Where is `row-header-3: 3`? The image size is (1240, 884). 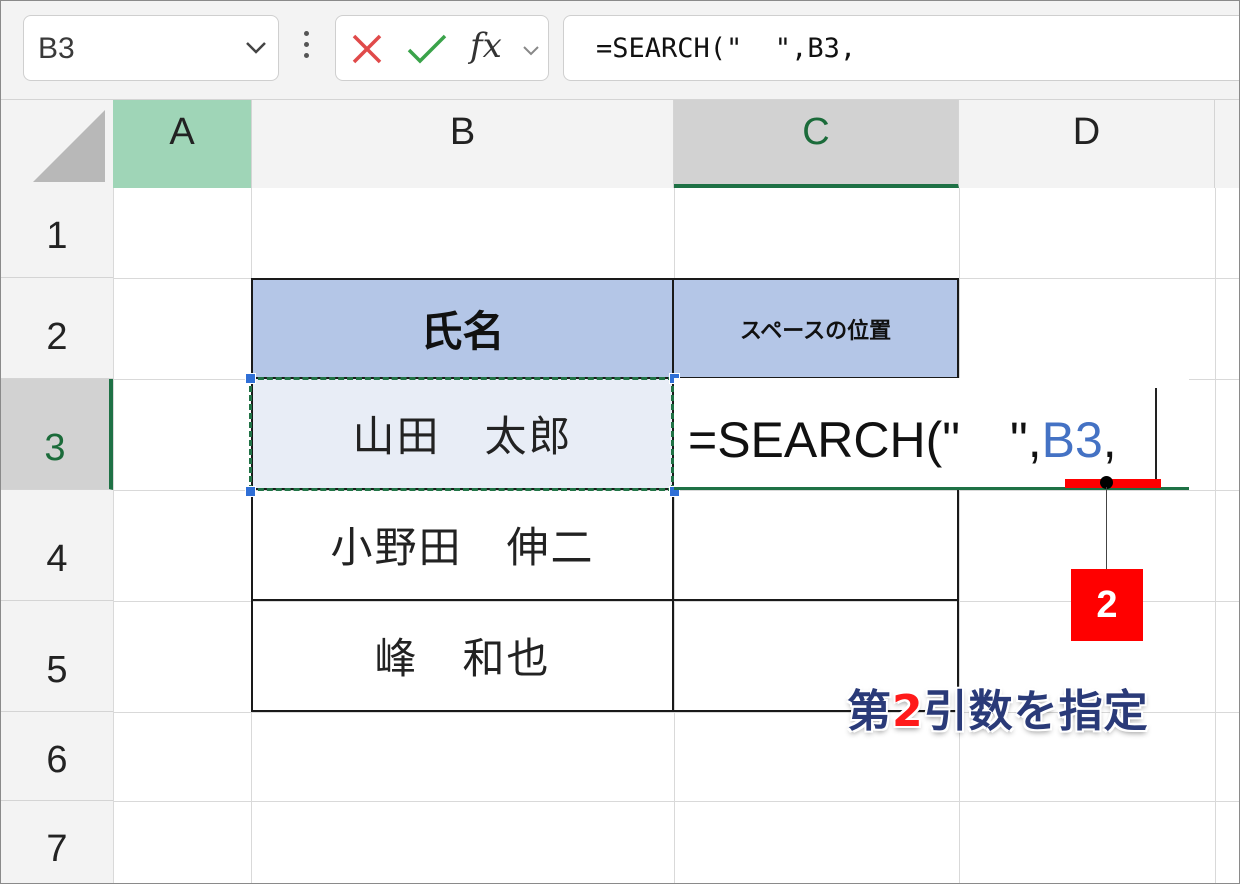
row-header-3: 3 is located at coordinates (57, 434).